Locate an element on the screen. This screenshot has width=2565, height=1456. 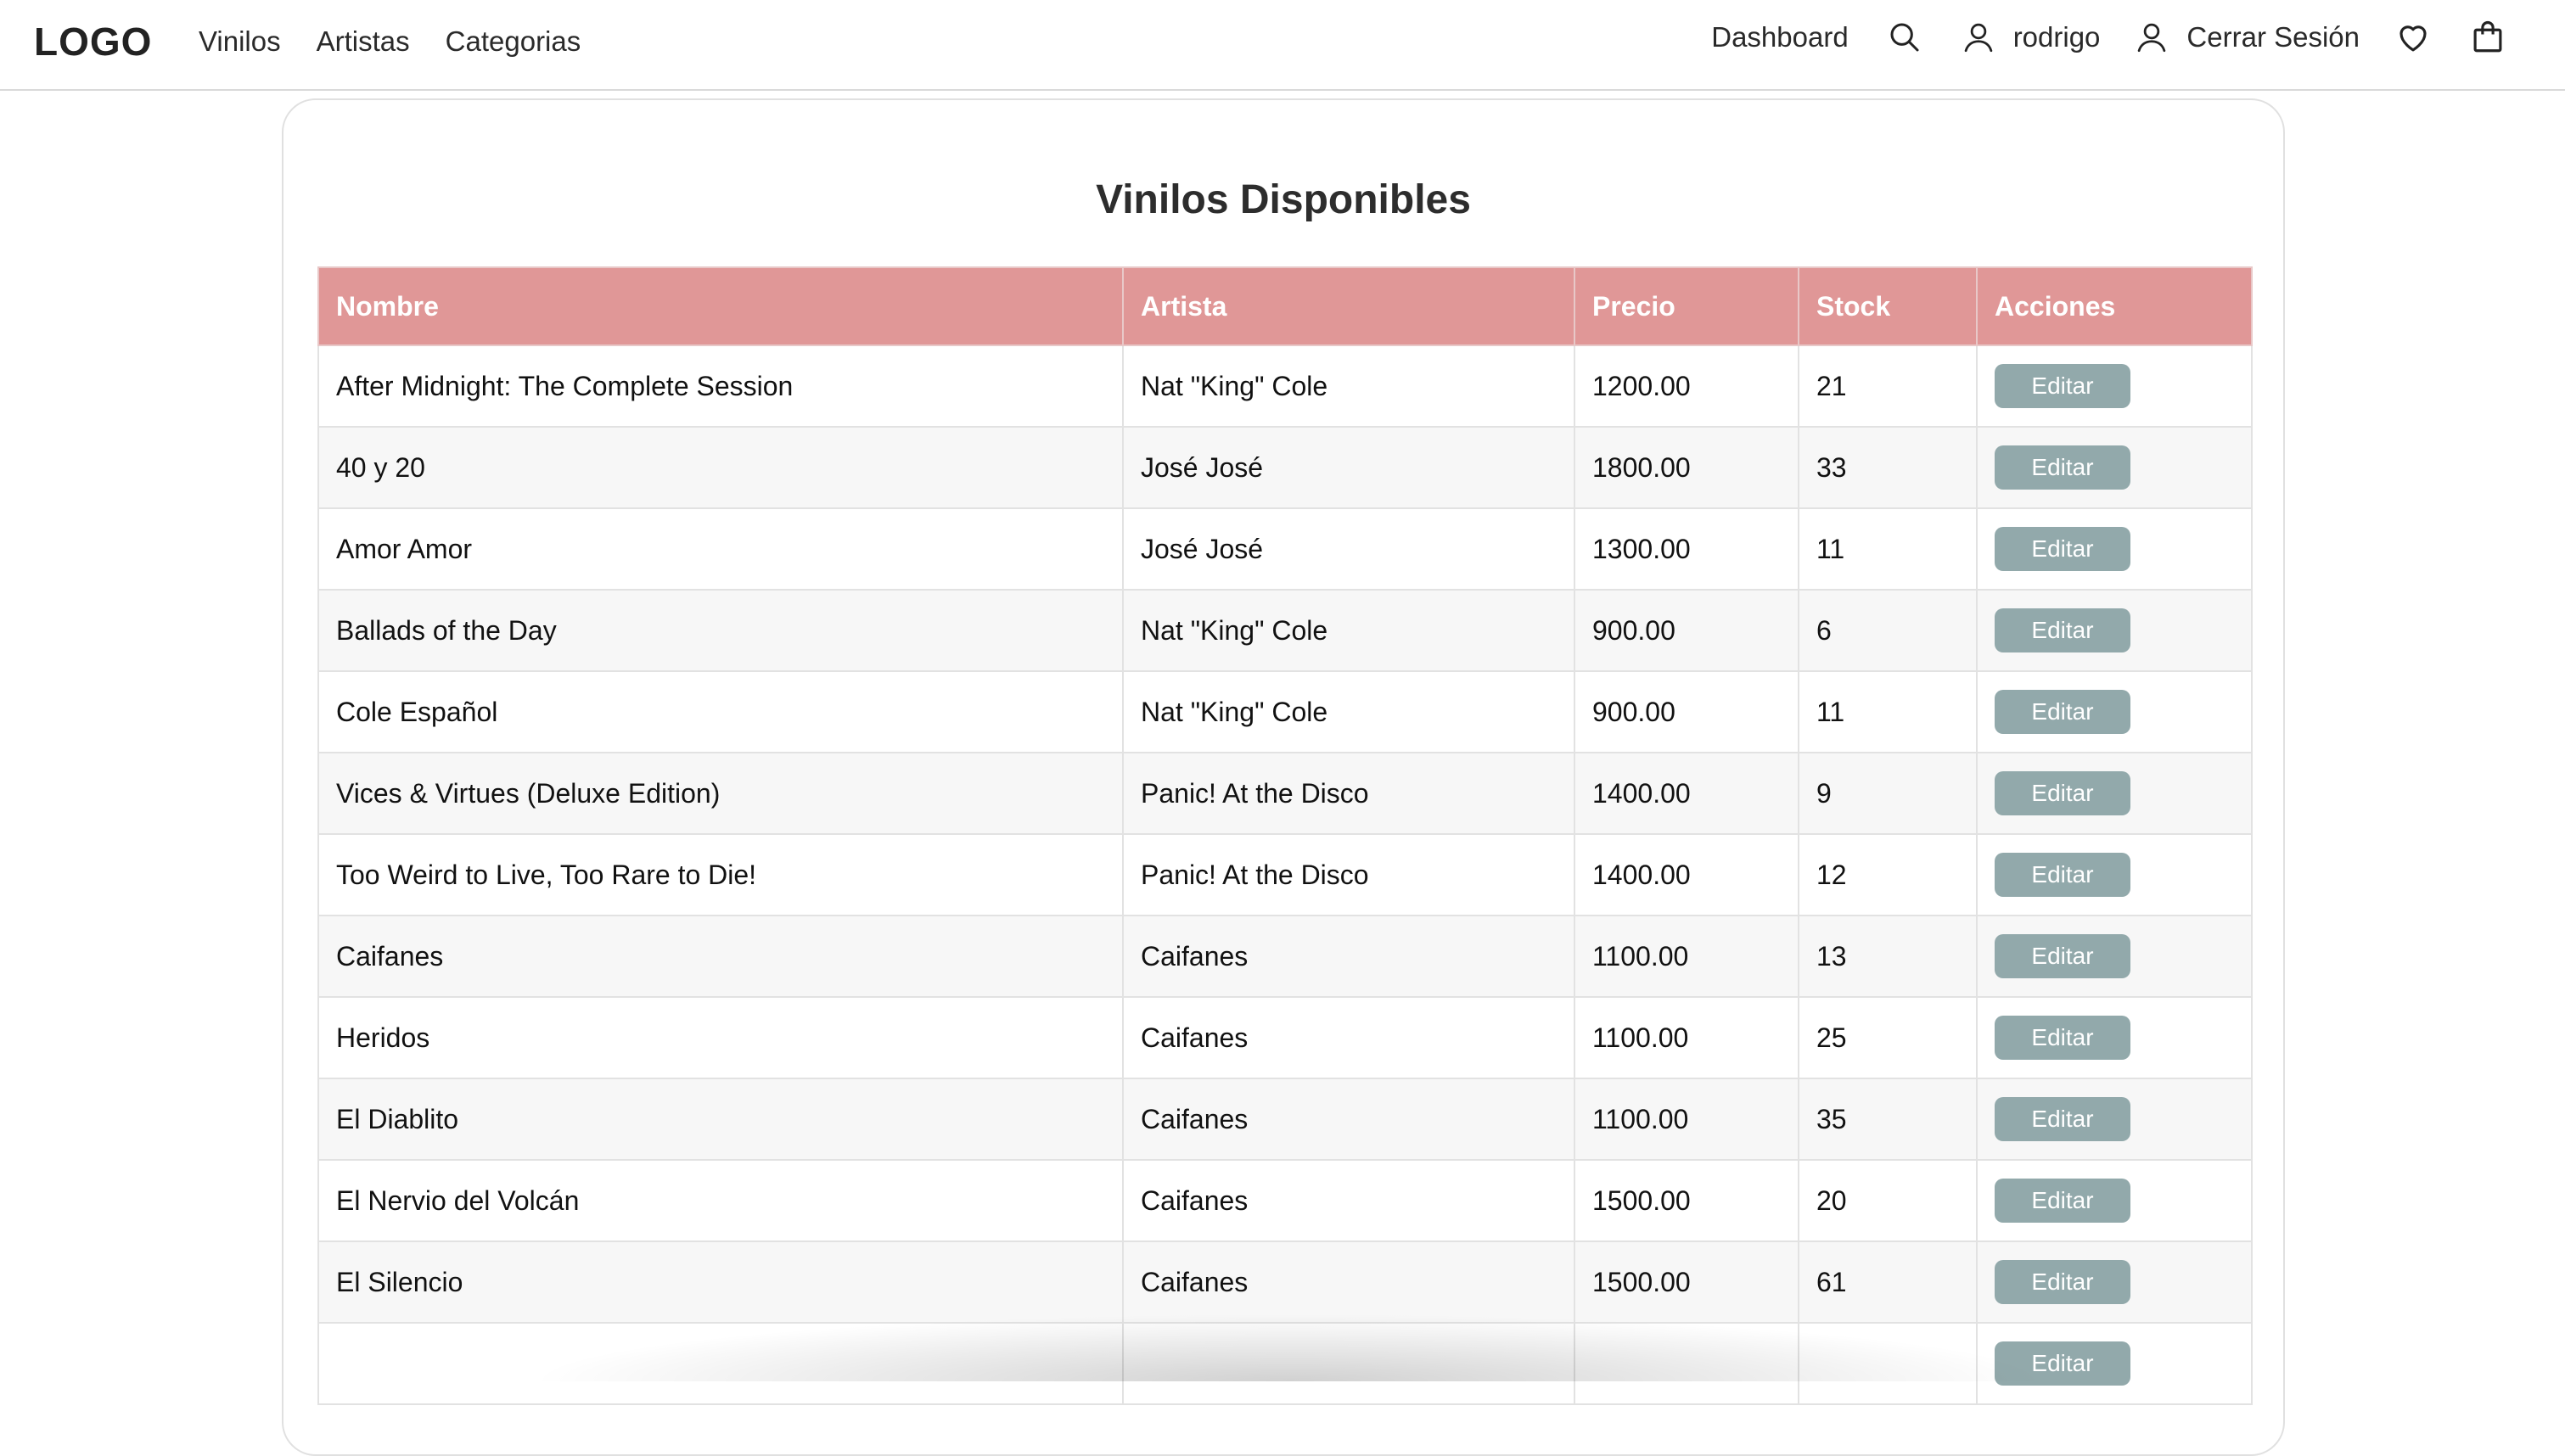
cell-nombre is located at coordinates (720, 1363).